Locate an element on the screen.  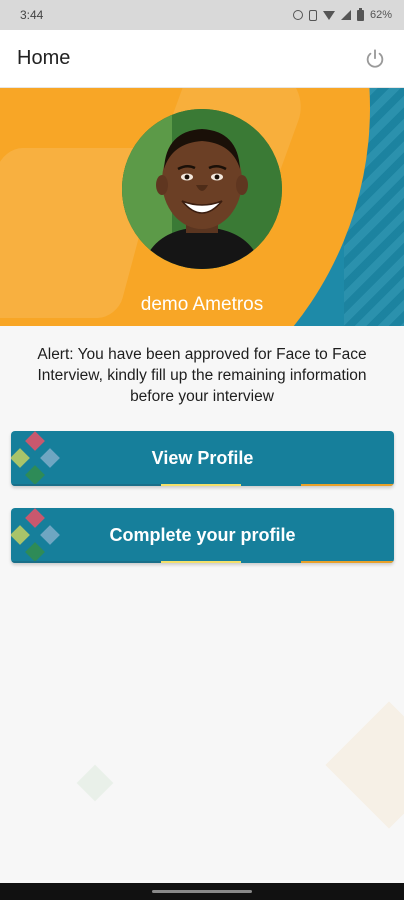
user-name: demo Ametros is located at coordinates (202, 304).